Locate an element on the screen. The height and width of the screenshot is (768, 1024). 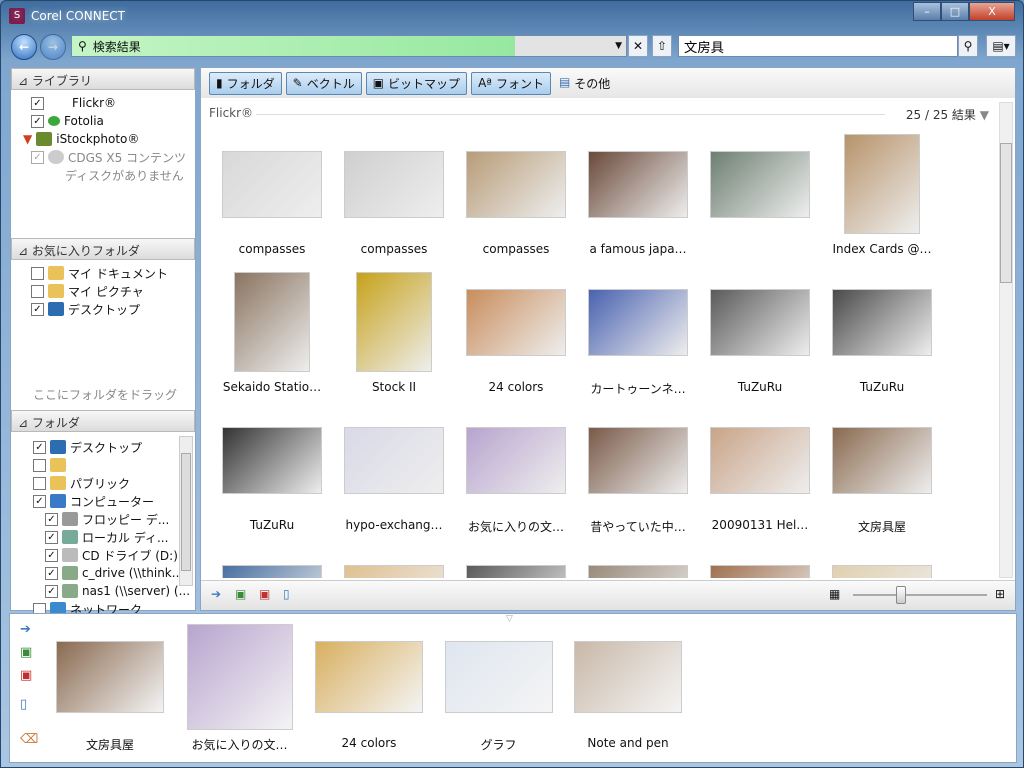
tray-new-icon: ▯ is located at coordinates (29, 704).